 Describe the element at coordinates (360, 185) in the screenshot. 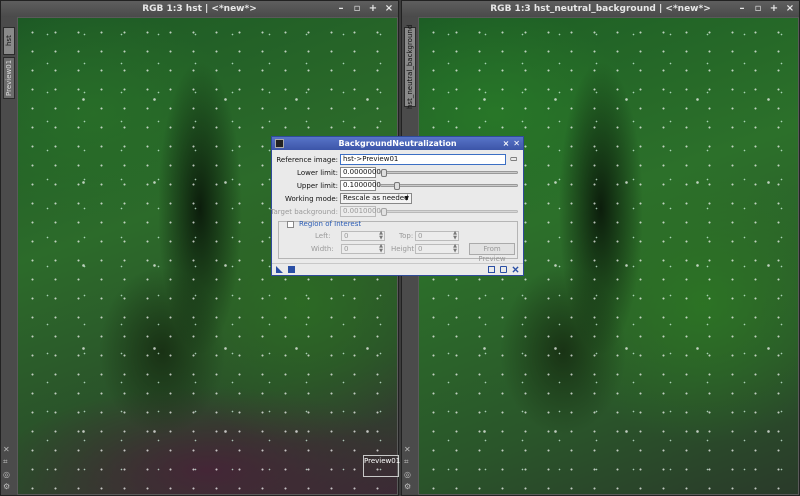

I see `upper-limit-input: 0.1000000` at that location.